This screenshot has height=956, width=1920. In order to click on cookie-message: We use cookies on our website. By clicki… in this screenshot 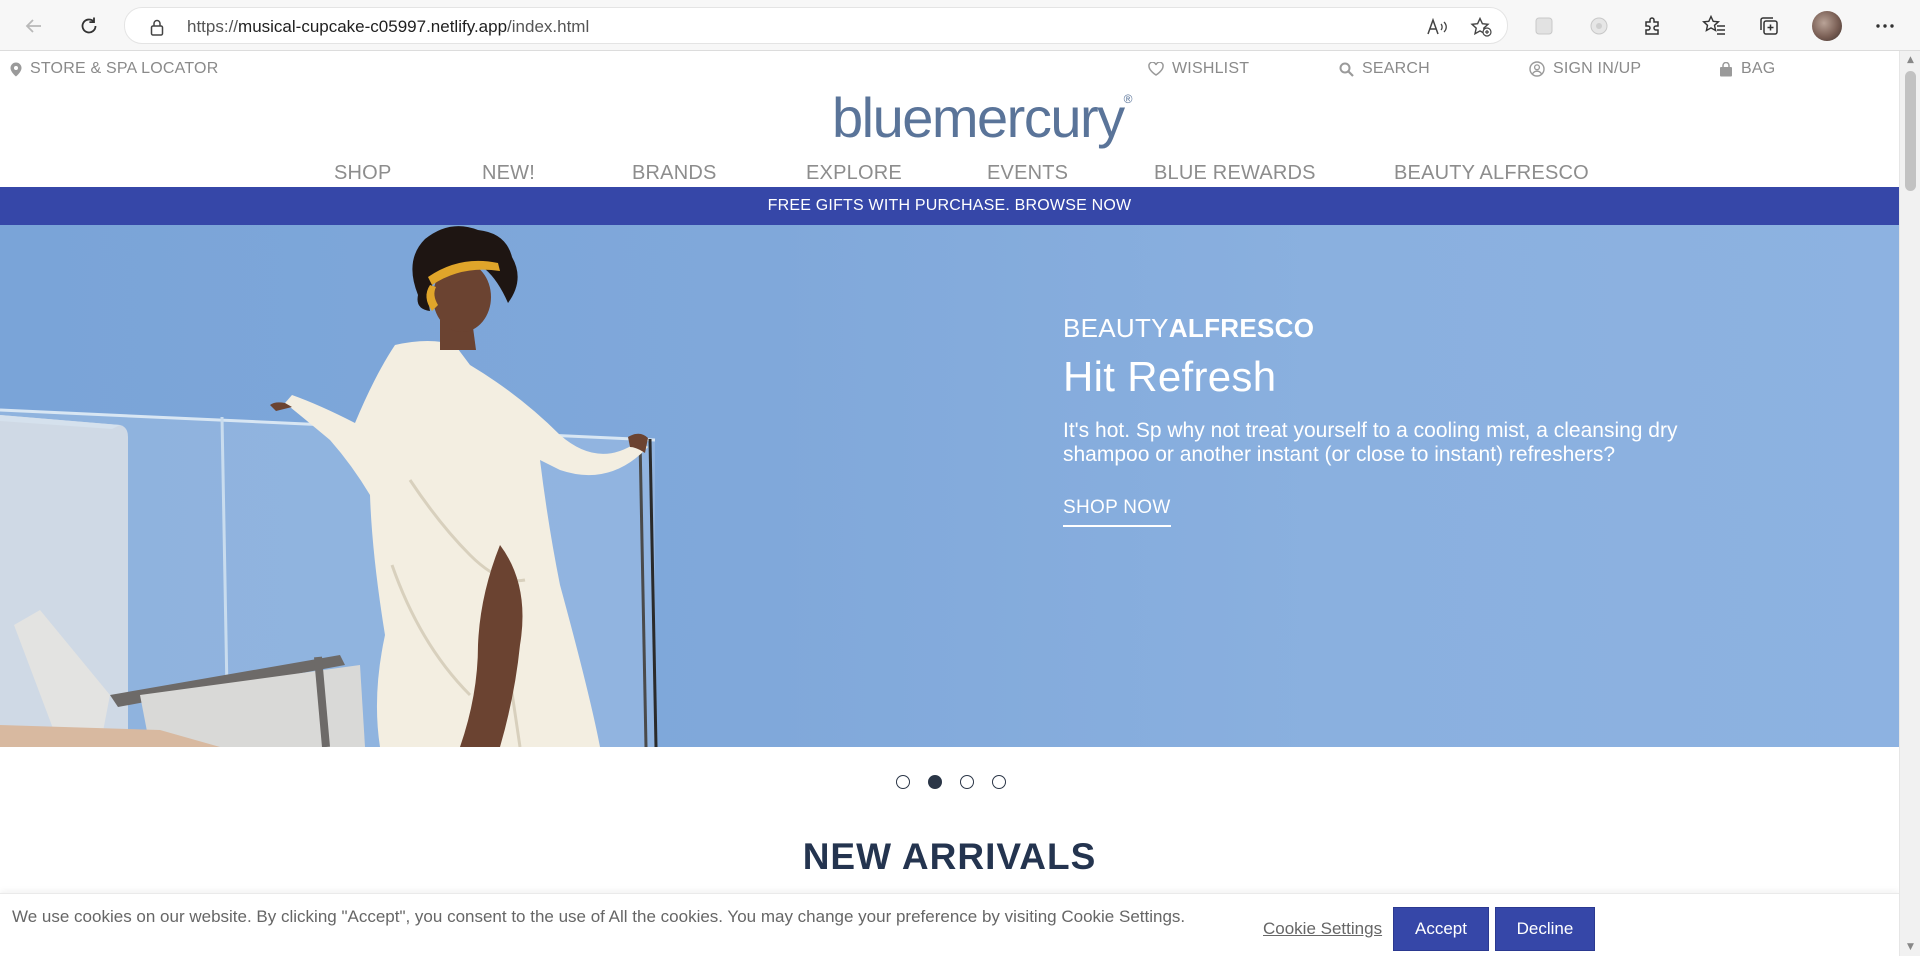, I will do `click(599, 916)`.